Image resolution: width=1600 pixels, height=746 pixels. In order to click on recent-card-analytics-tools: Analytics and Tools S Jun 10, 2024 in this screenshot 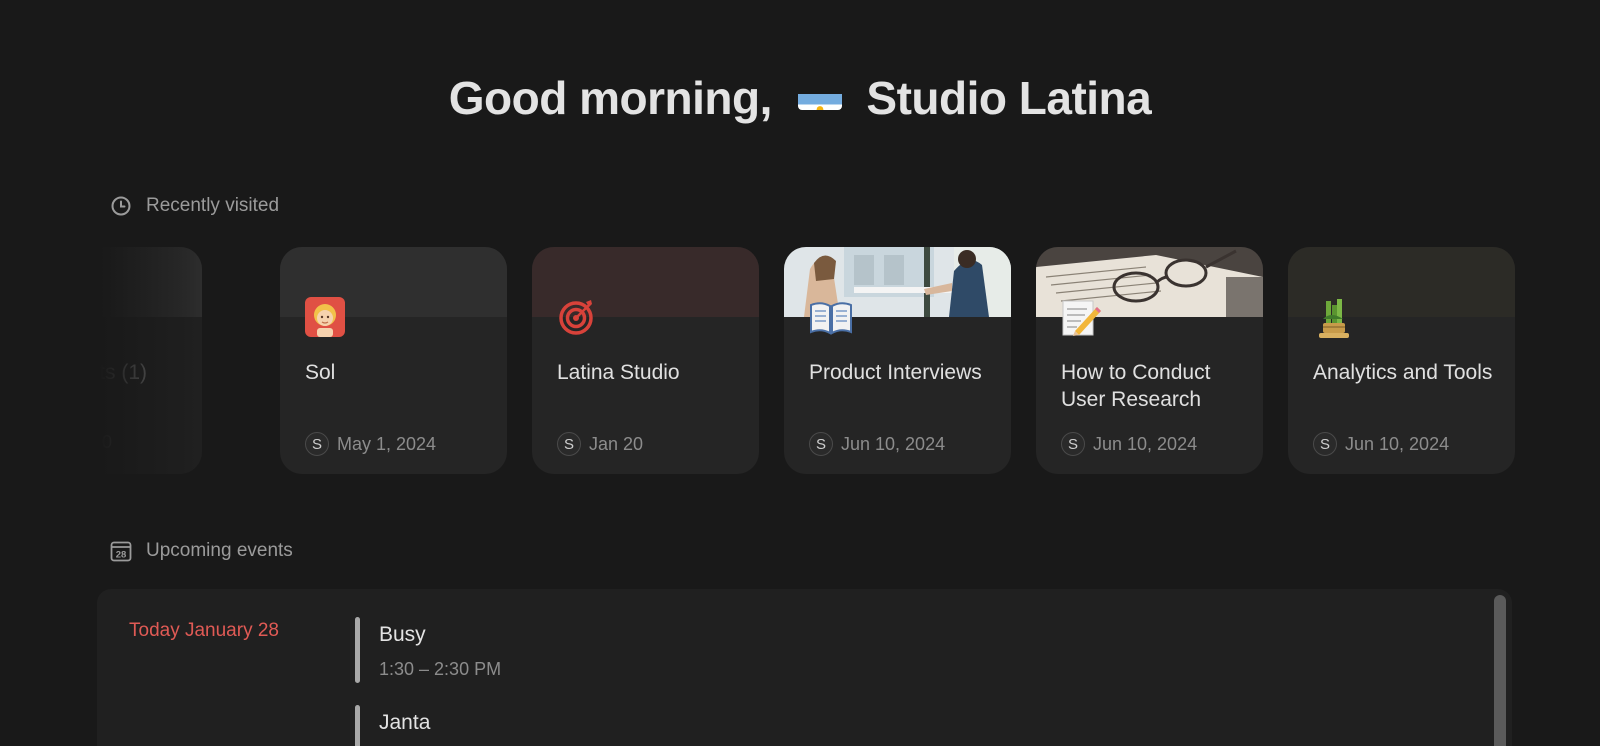, I will do `click(1401, 360)`.